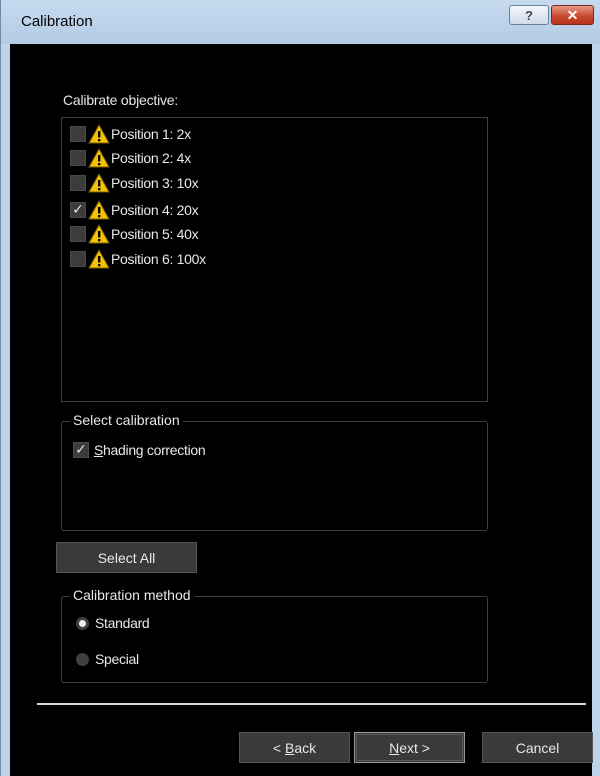 The height and width of the screenshot is (776, 600). What do you see at coordinates (82, 659) in the screenshot?
I see `special-radio-button` at bounding box center [82, 659].